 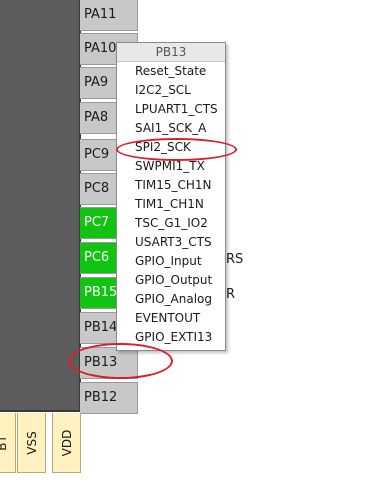 What do you see at coordinates (4, 442) in the screenshot?
I see `pin-bottom-bt-label: BT` at bounding box center [4, 442].